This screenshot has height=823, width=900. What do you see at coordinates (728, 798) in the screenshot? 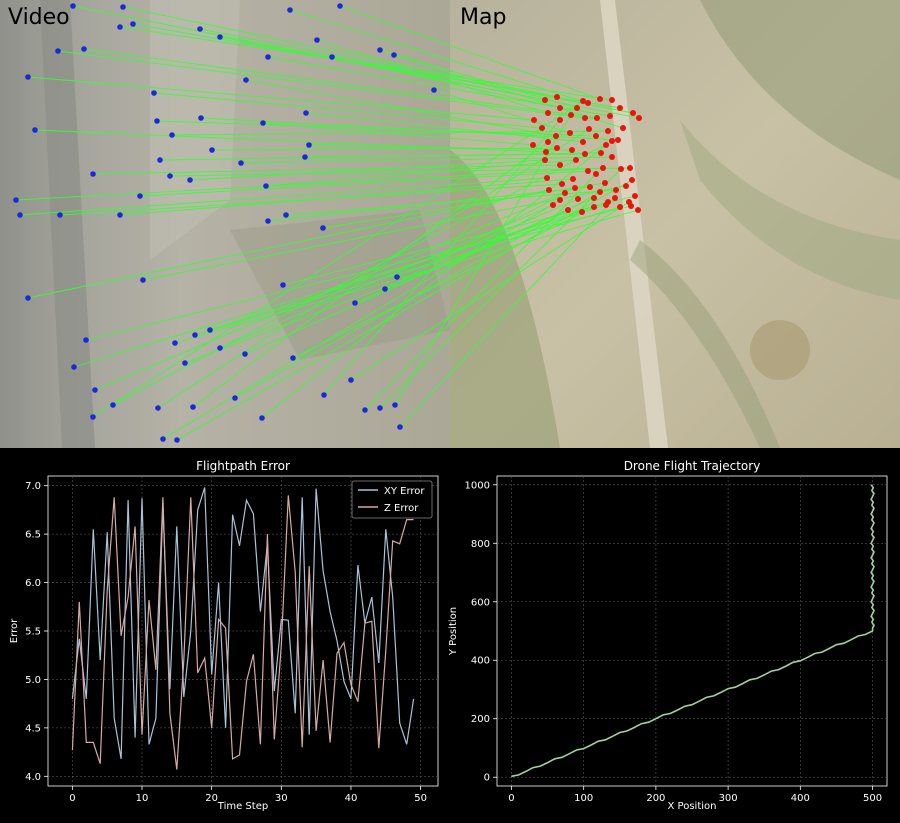
I see `x-tick-label: 300` at bounding box center [728, 798].